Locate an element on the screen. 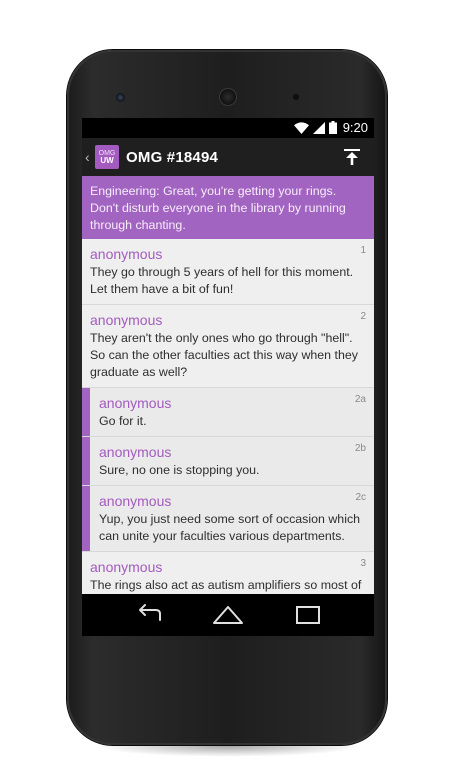 This screenshot has height=771, width=456. status-bar: 9:20 is located at coordinates (228, 128).